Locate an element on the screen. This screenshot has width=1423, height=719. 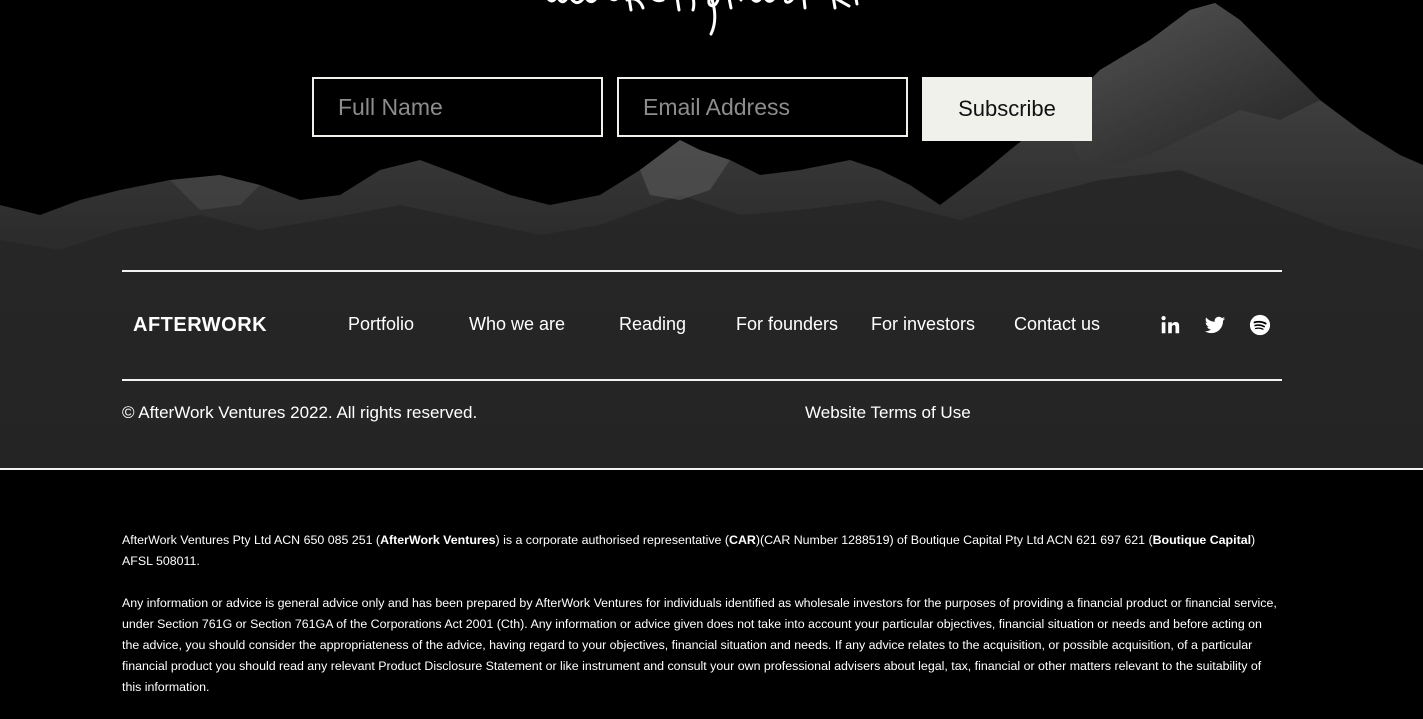
footer-middle-divider is located at coordinates (702, 380).